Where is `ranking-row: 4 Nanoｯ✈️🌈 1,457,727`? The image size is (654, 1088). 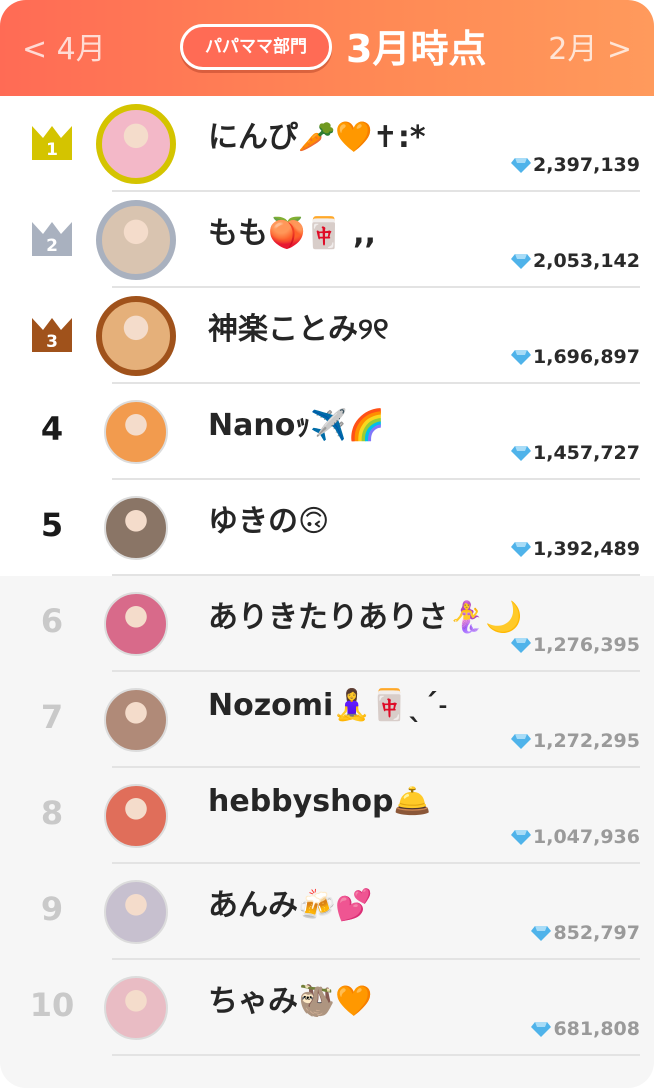
ranking-row: 4 Nanoｯ✈️🌈 1,457,727 is located at coordinates (327, 432).